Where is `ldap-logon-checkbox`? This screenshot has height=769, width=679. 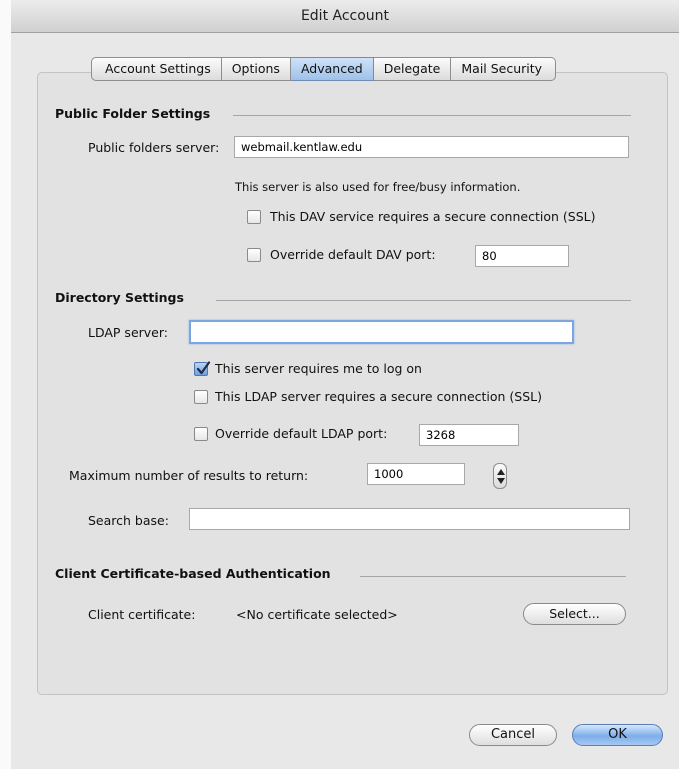
ldap-logon-checkbox is located at coordinates (202, 368).